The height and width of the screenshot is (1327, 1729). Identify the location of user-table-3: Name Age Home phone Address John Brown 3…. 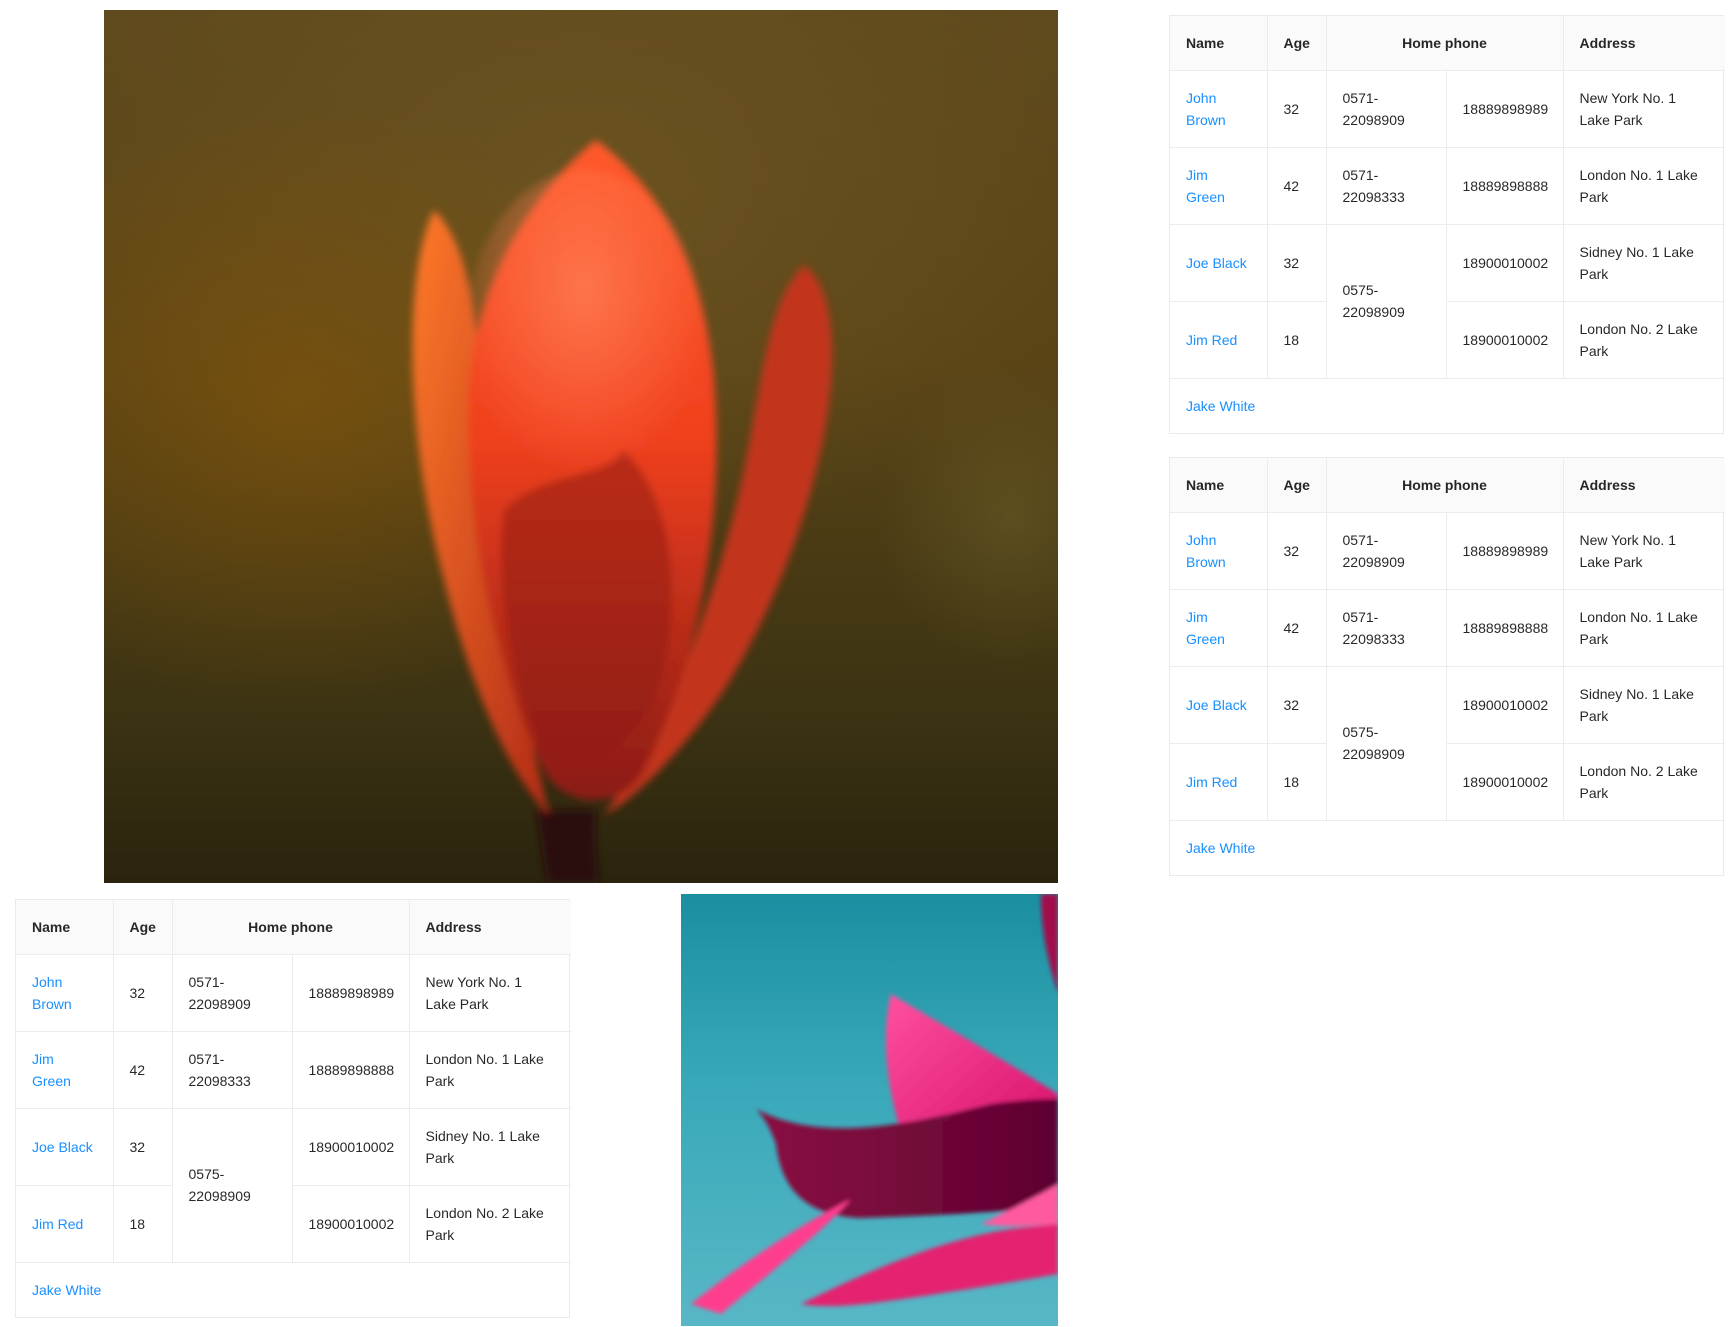
(293, 1108).